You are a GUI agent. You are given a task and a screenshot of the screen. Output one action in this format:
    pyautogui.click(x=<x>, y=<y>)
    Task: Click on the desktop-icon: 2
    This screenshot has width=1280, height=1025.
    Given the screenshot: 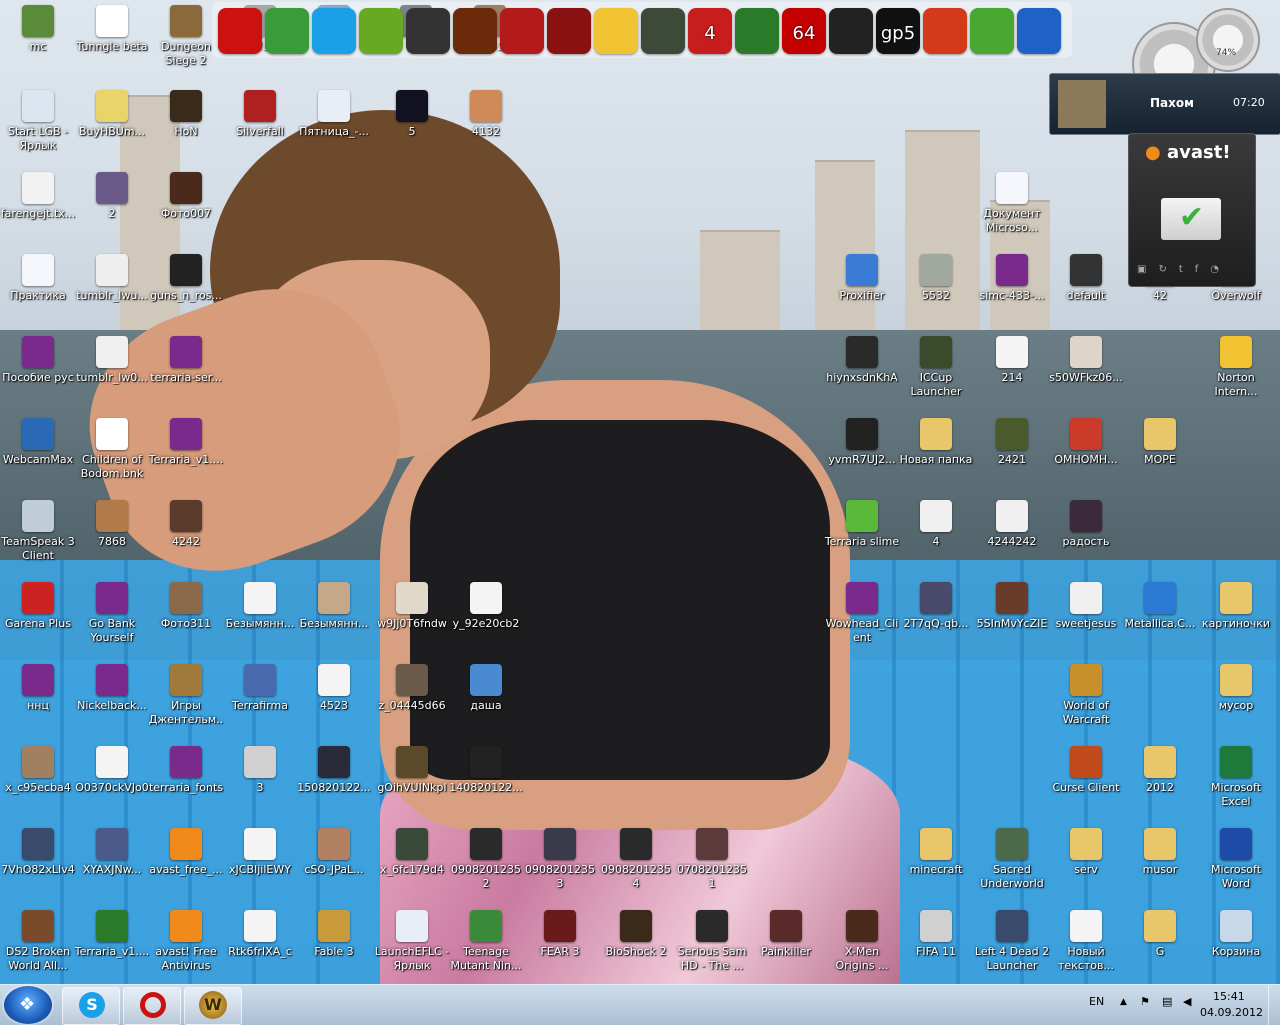 What is the action you would take?
    pyautogui.click(x=112, y=196)
    